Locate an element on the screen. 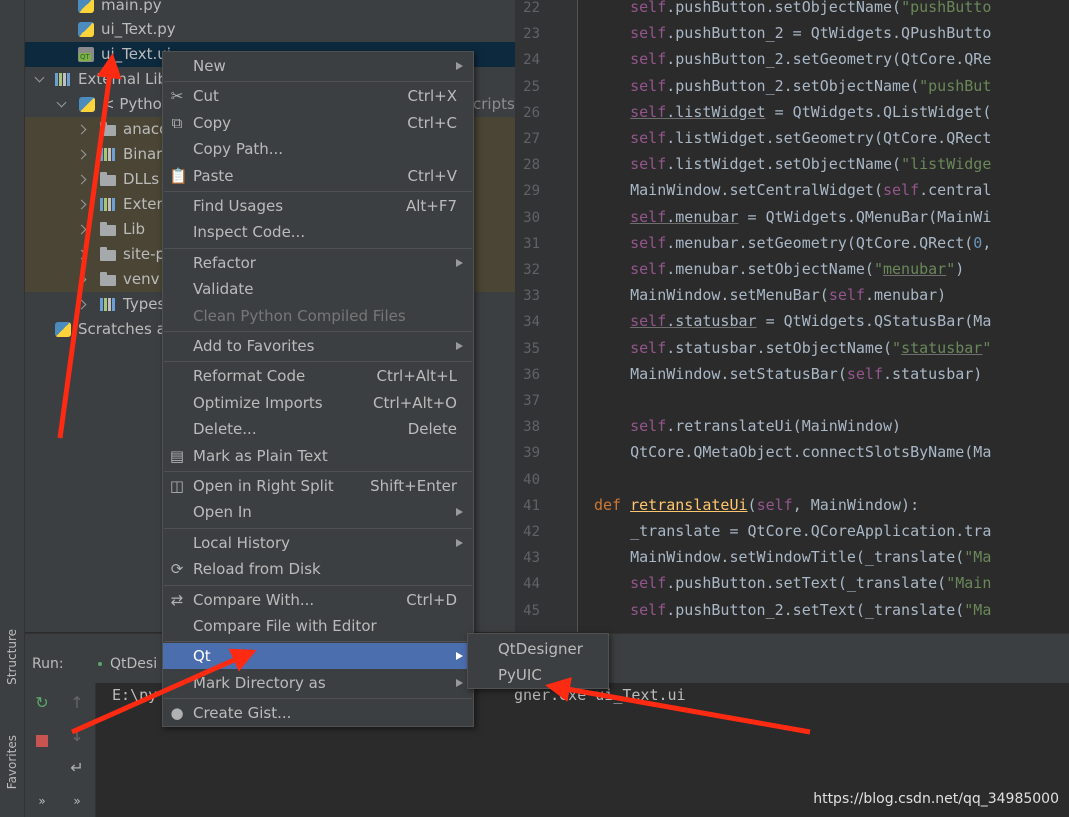  menu-item-open-right-split: ◫ Open in Right Split Shift+Enter is located at coordinates (318, 486).